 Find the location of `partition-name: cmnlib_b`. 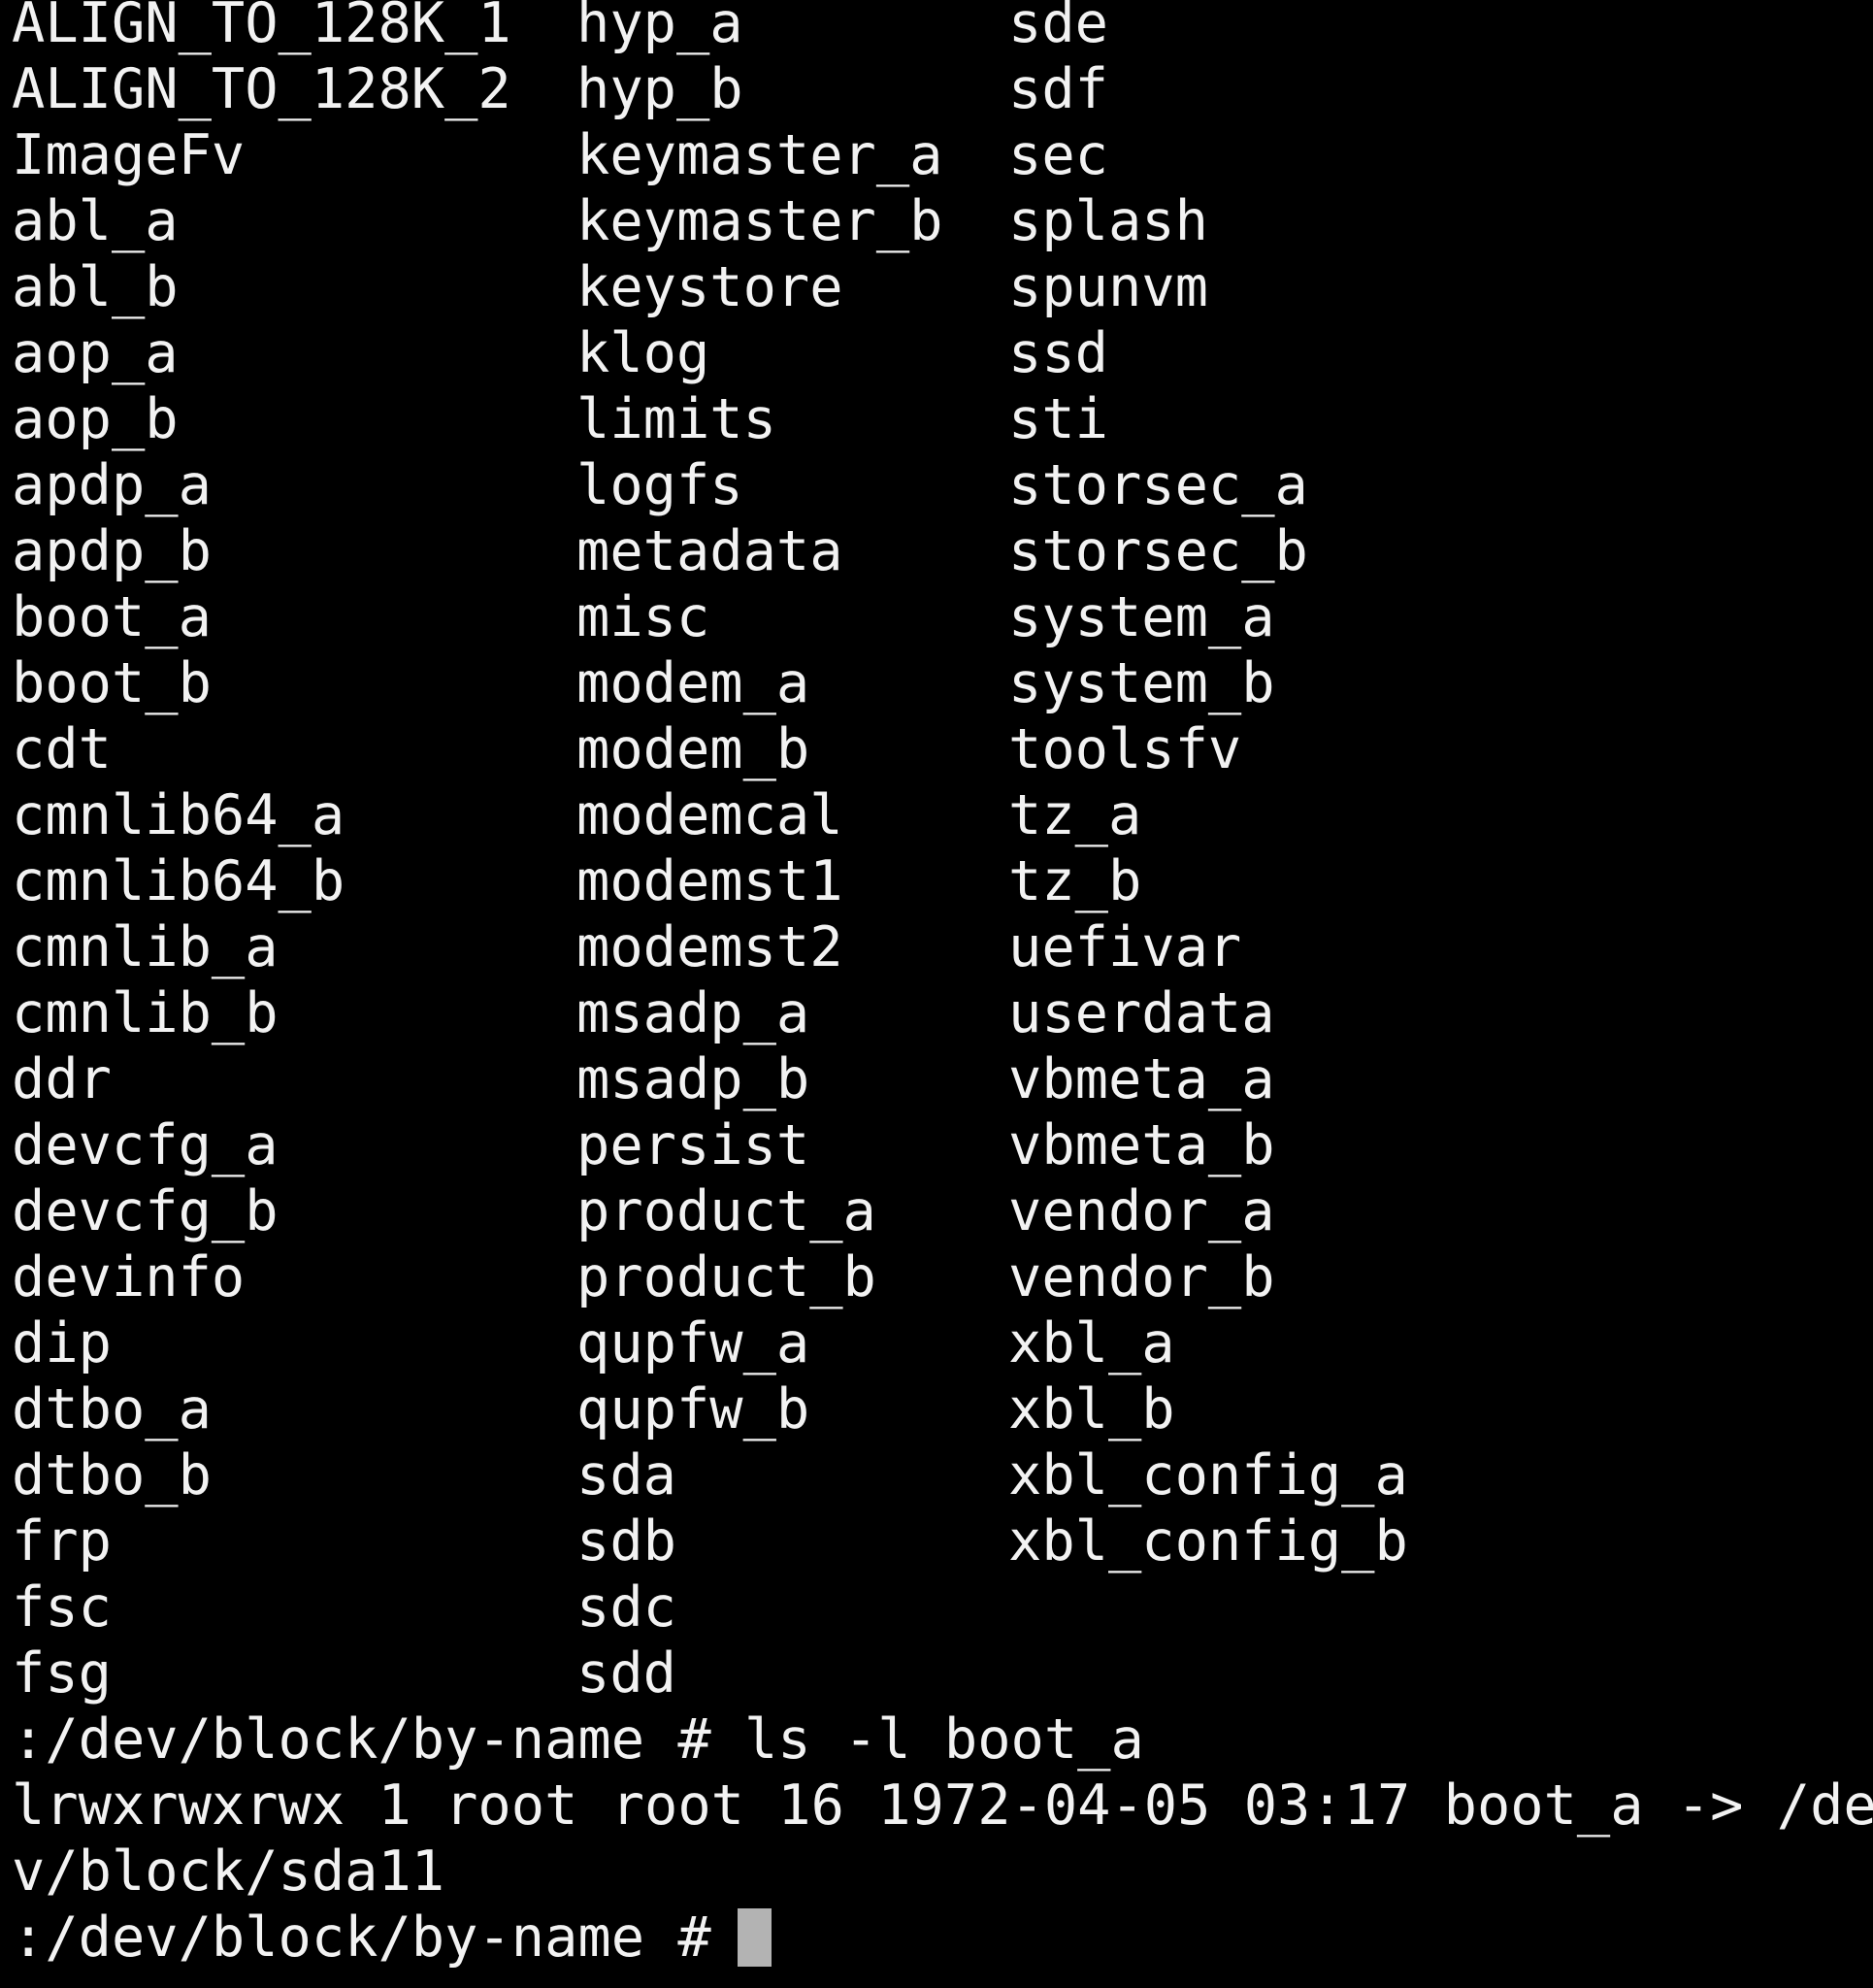

partition-name: cmnlib_b is located at coordinates (145, 1013).